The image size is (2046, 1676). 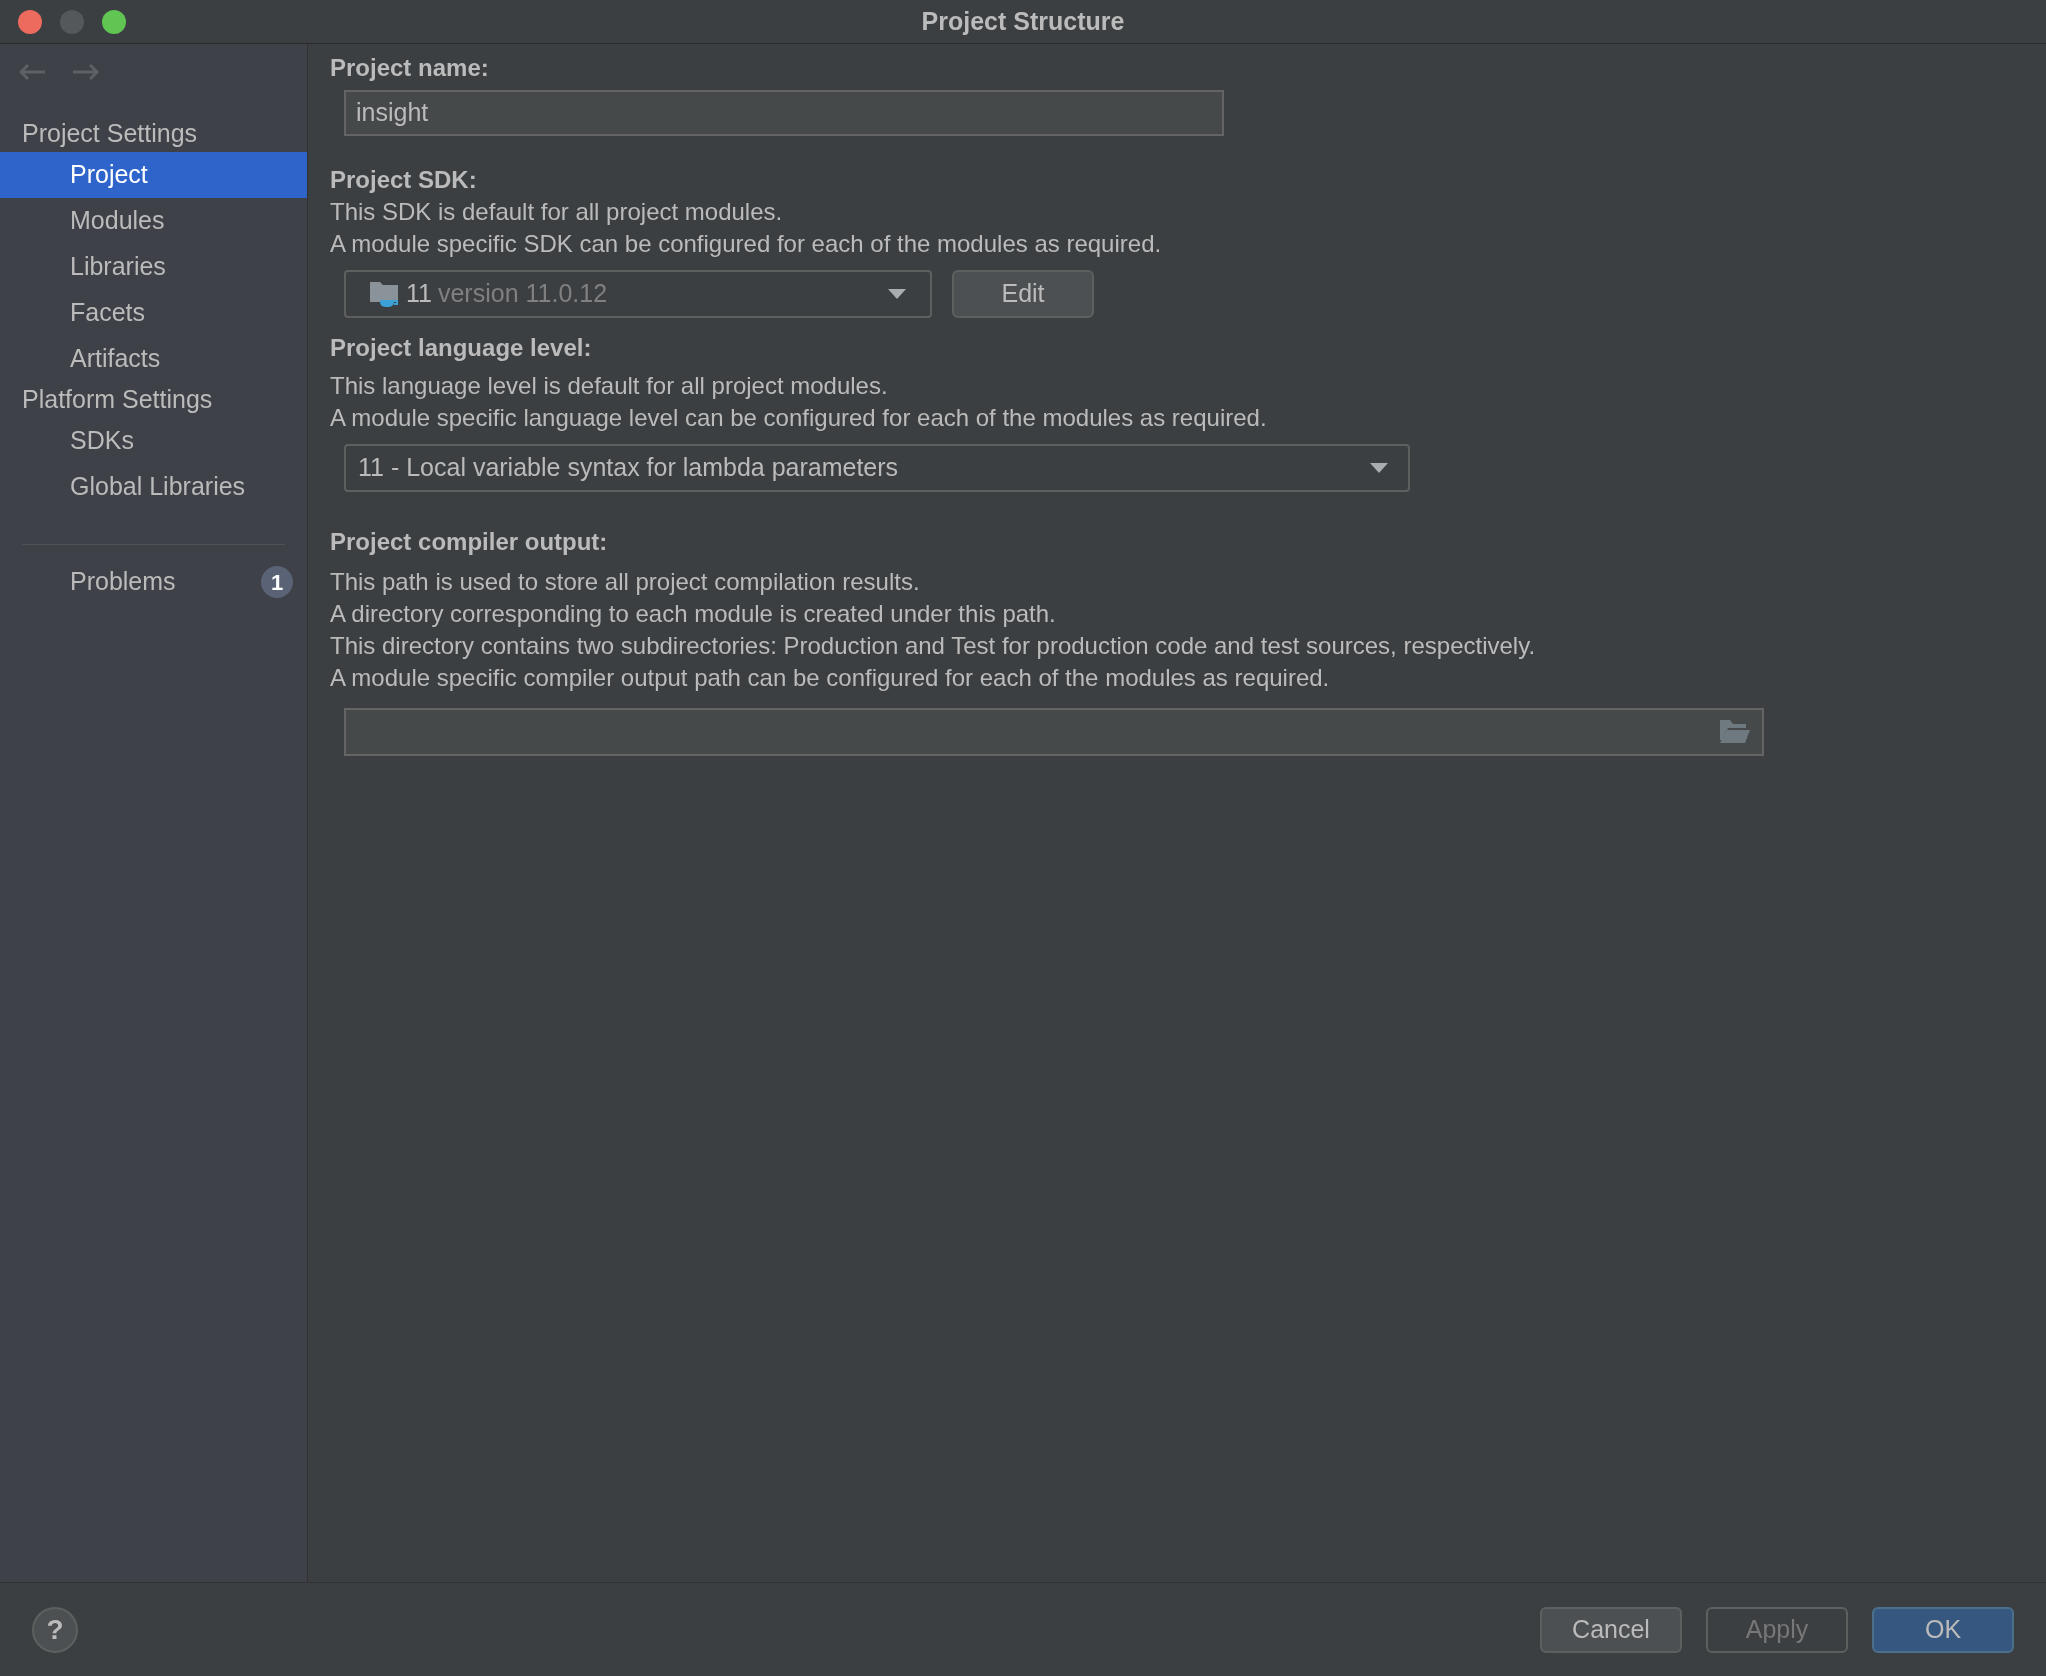 What do you see at coordinates (153, 487) in the screenshot?
I see `sidebar-item: Global Libraries` at bounding box center [153, 487].